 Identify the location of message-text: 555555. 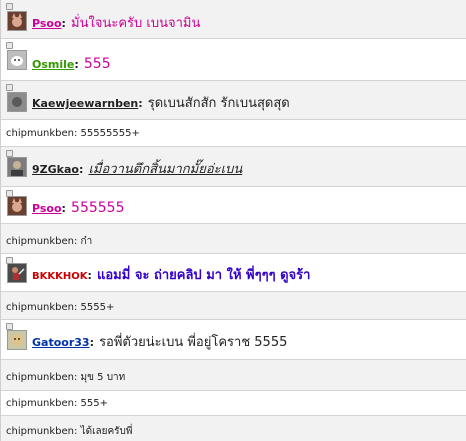
(98, 208).